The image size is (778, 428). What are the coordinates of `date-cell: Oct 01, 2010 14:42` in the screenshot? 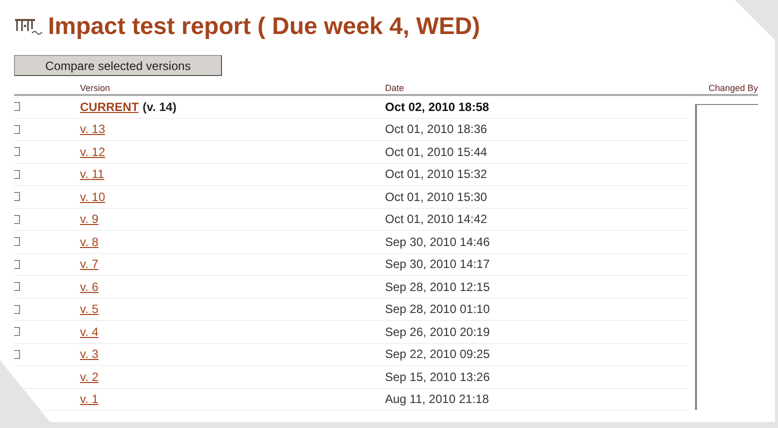 It's located at (436, 219).